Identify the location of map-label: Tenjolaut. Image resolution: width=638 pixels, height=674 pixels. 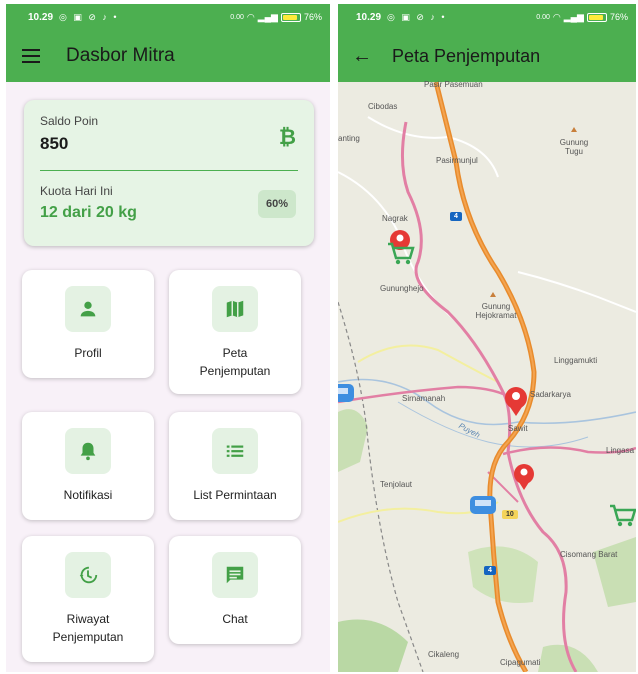
(396, 484).